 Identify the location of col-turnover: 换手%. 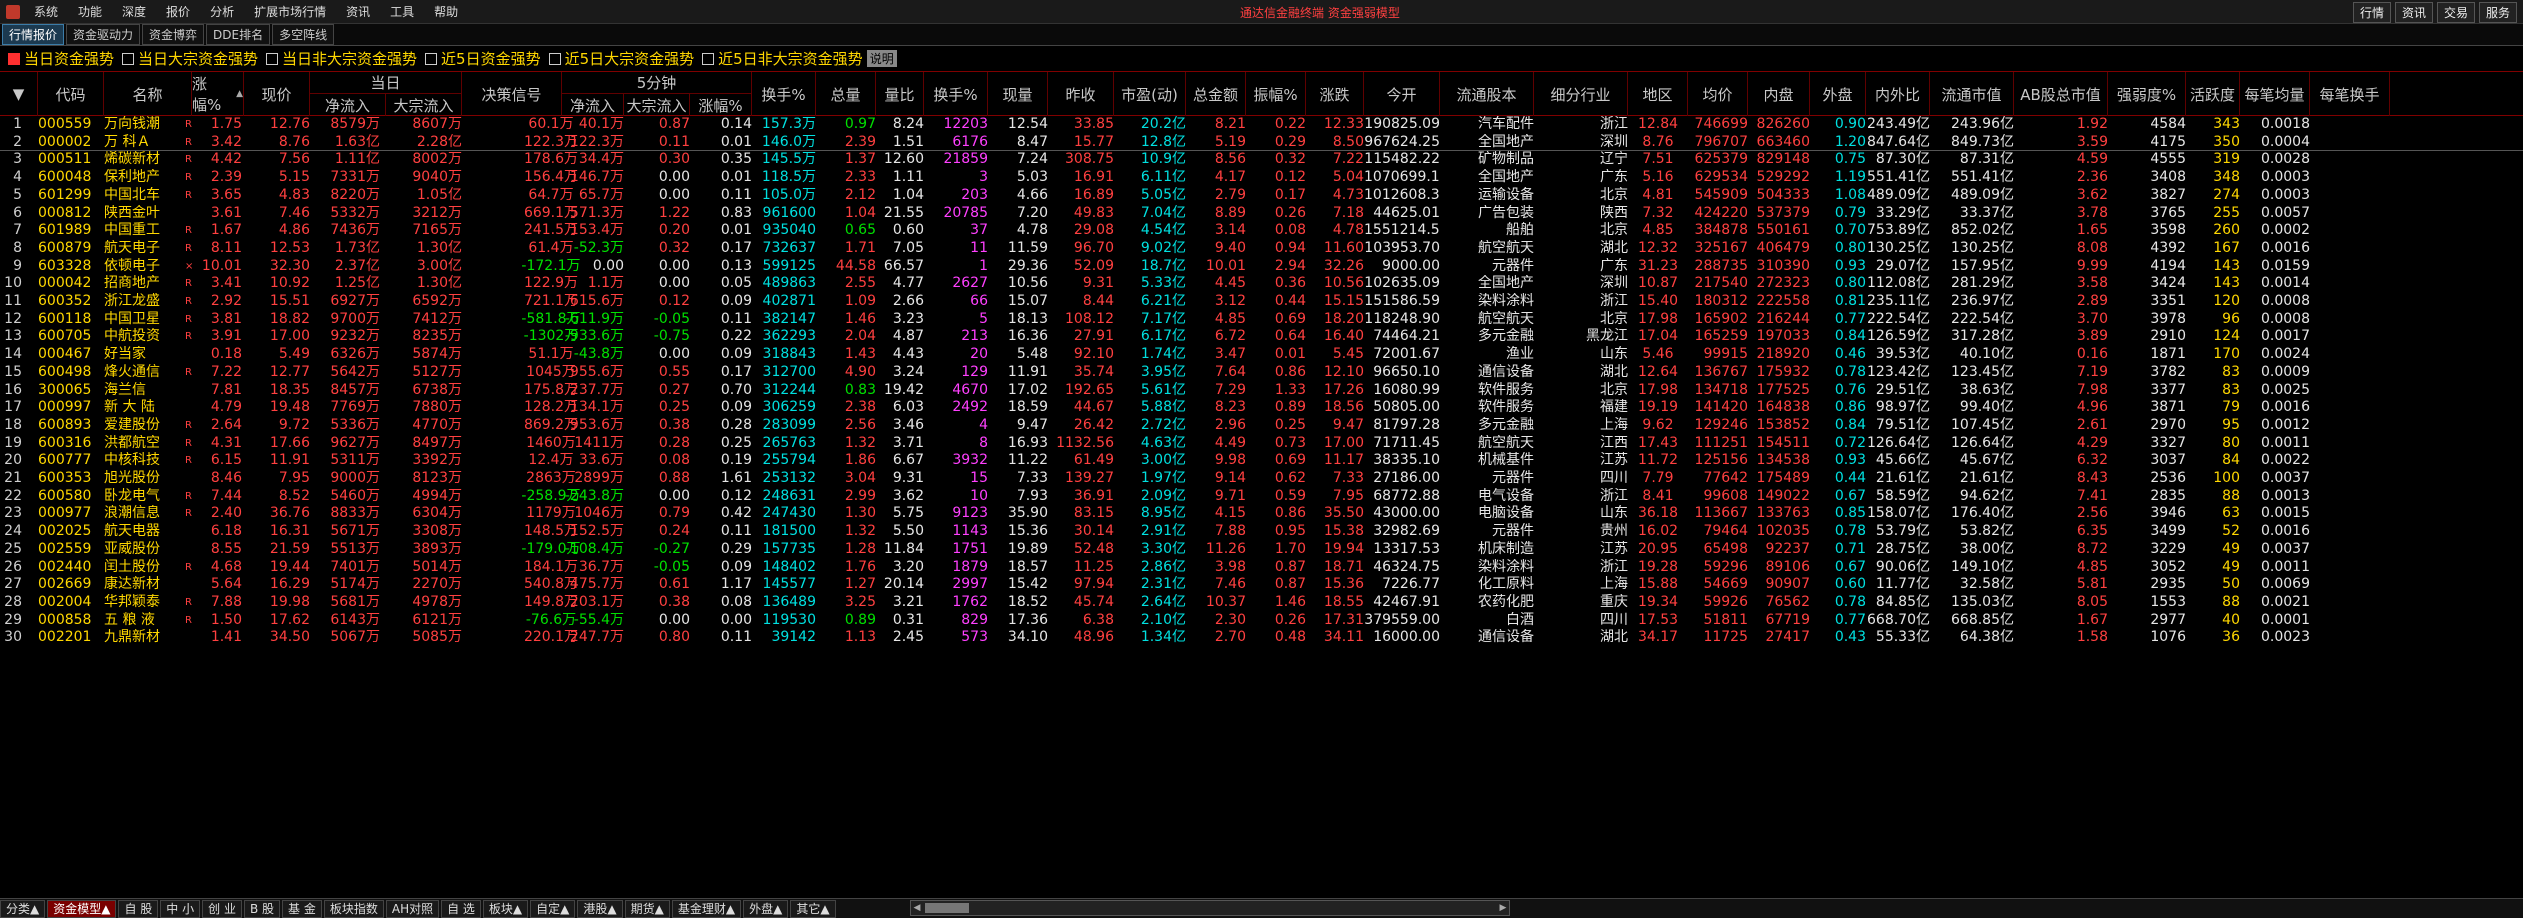
(956, 94).